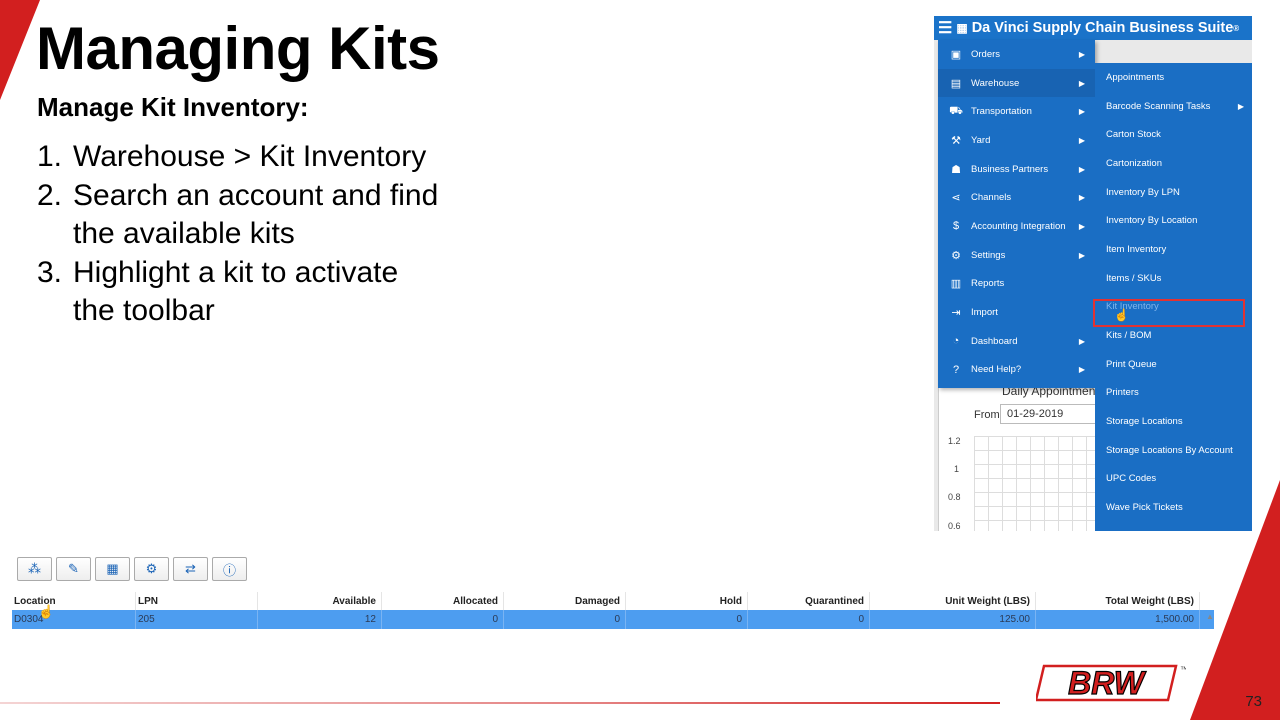 The width and height of the screenshot is (1280, 720). What do you see at coordinates (956, 83) in the screenshot?
I see `warehouse-icon: ▤` at bounding box center [956, 83].